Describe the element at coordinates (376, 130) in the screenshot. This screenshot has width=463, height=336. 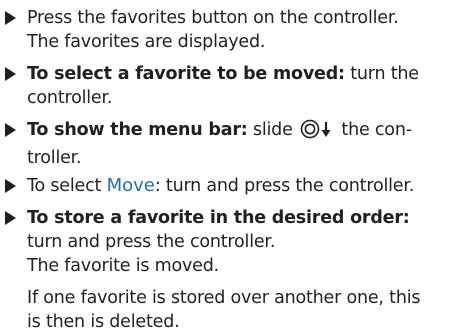
I see `step-3-text-after: the con-` at that location.